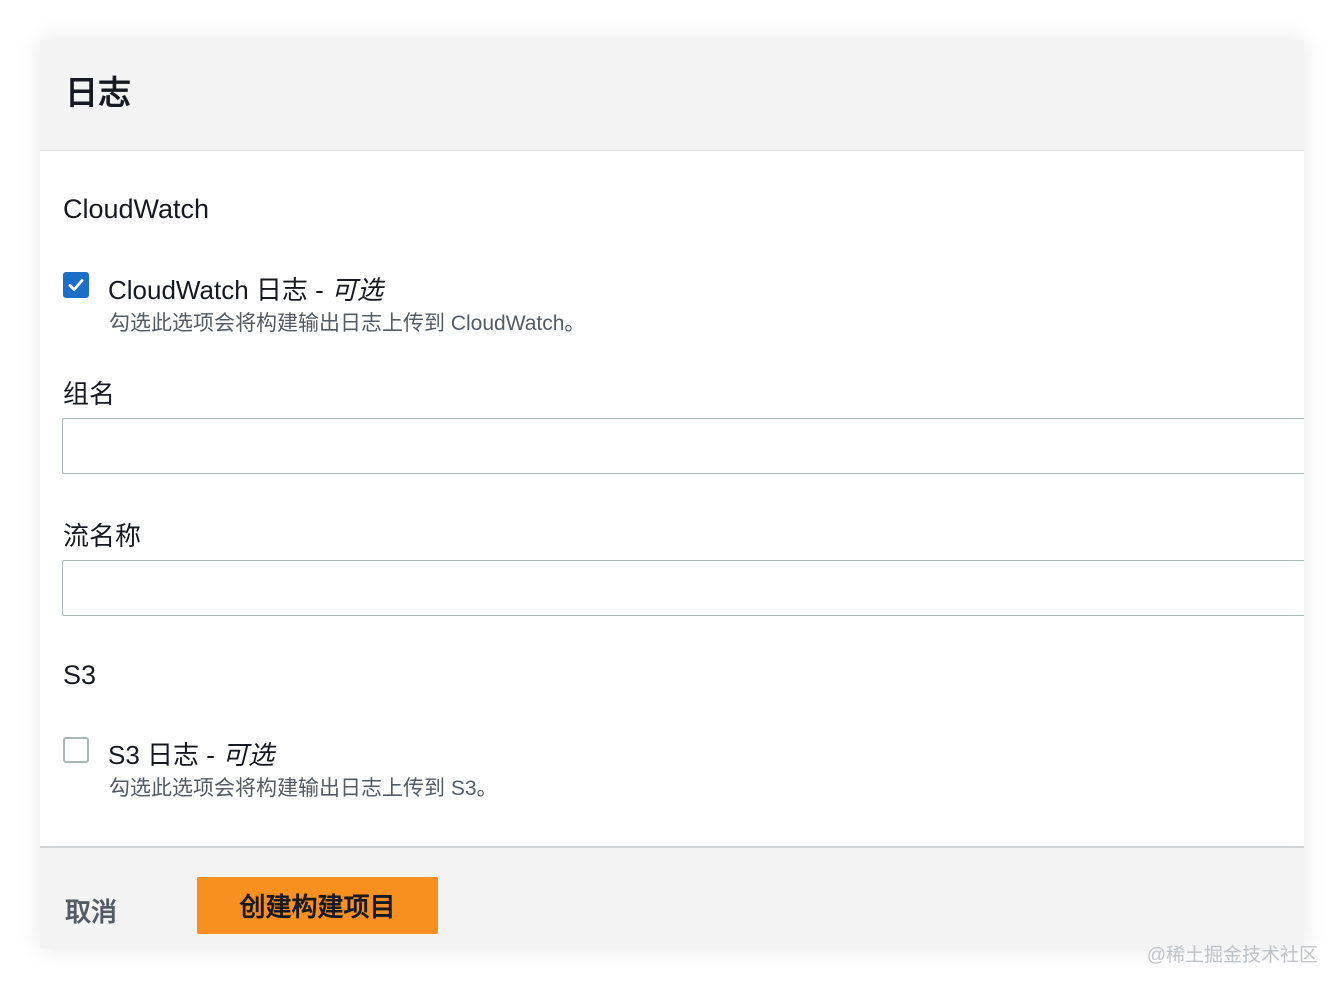 The image size is (1344, 988). I want to click on cloudwatch-section-title: CloudWatch, so click(136, 209).